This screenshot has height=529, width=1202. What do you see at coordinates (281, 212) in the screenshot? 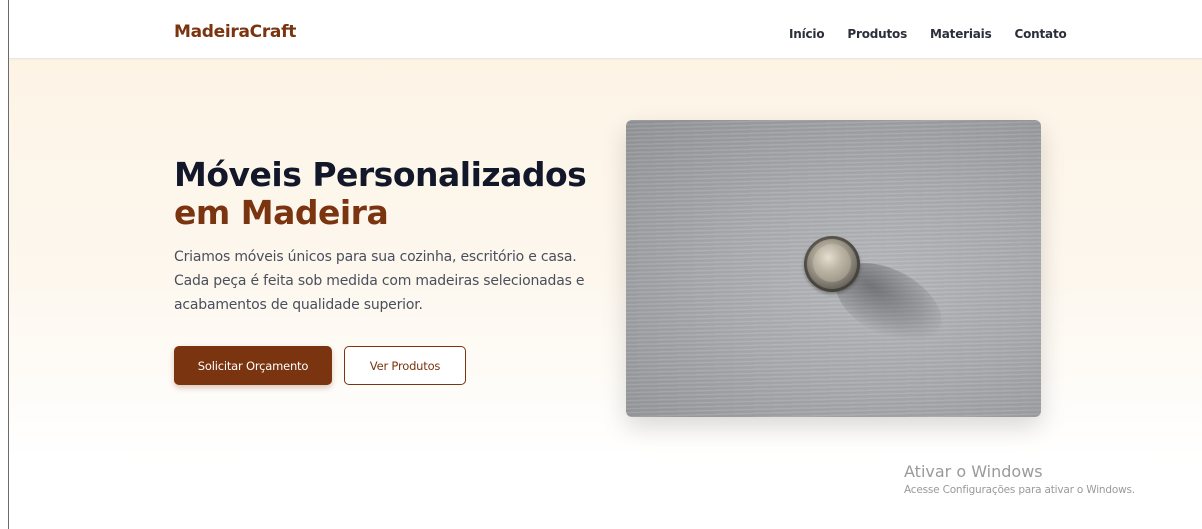
I see `hero-title-accent: em Madeira` at bounding box center [281, 212].